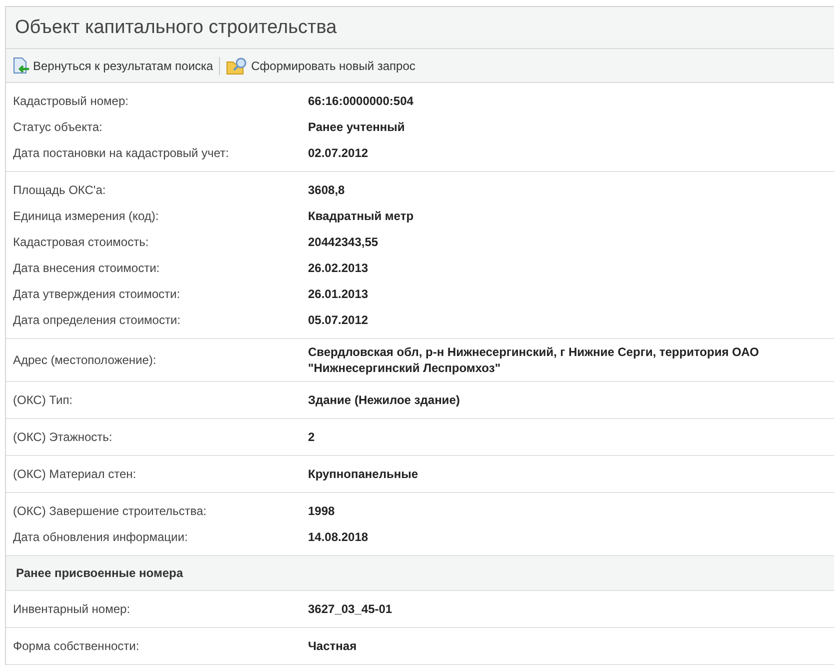 This screenshot has width=834, height=668. I want to click on field-label: Кадастровый номер:, so click(71, 101).